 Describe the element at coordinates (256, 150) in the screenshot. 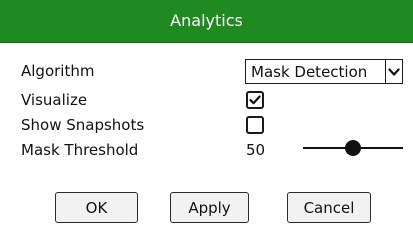

I see `mask-threshold-value: 50` at that location.